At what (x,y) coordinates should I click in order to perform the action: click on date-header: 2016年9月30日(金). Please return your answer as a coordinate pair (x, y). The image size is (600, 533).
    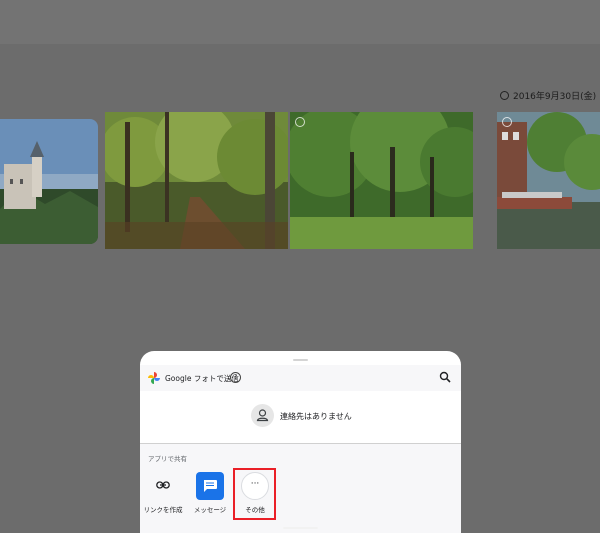
    Looking at the image, I should click on (548, 95).